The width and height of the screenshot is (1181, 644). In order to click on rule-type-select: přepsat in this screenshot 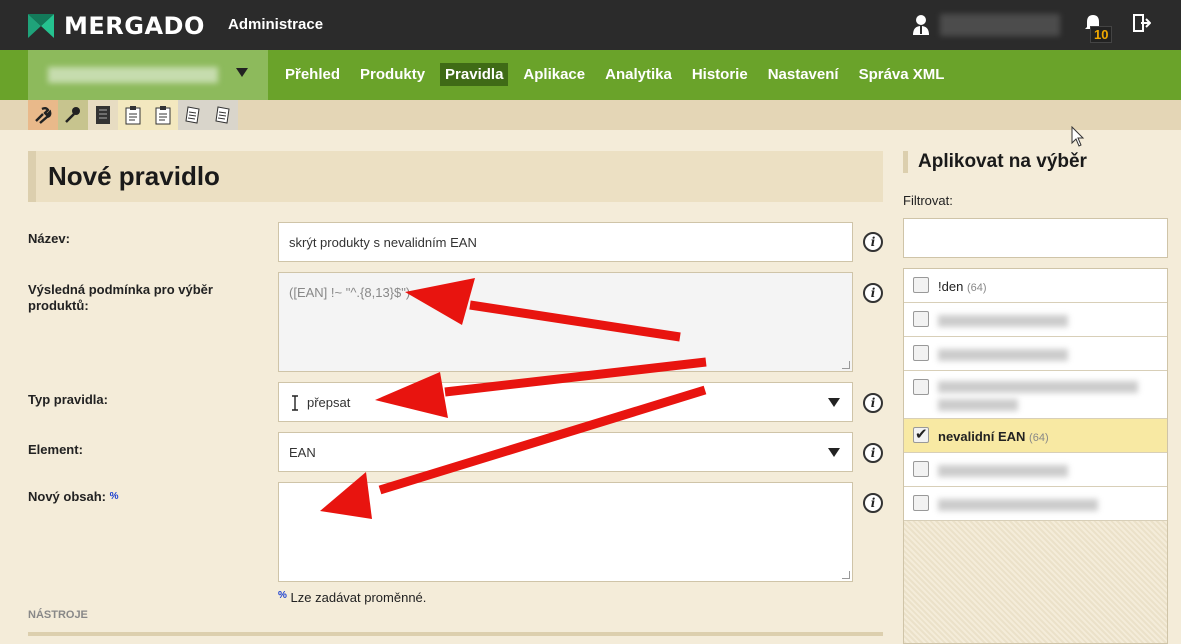, I will do `click(565, 402)`.